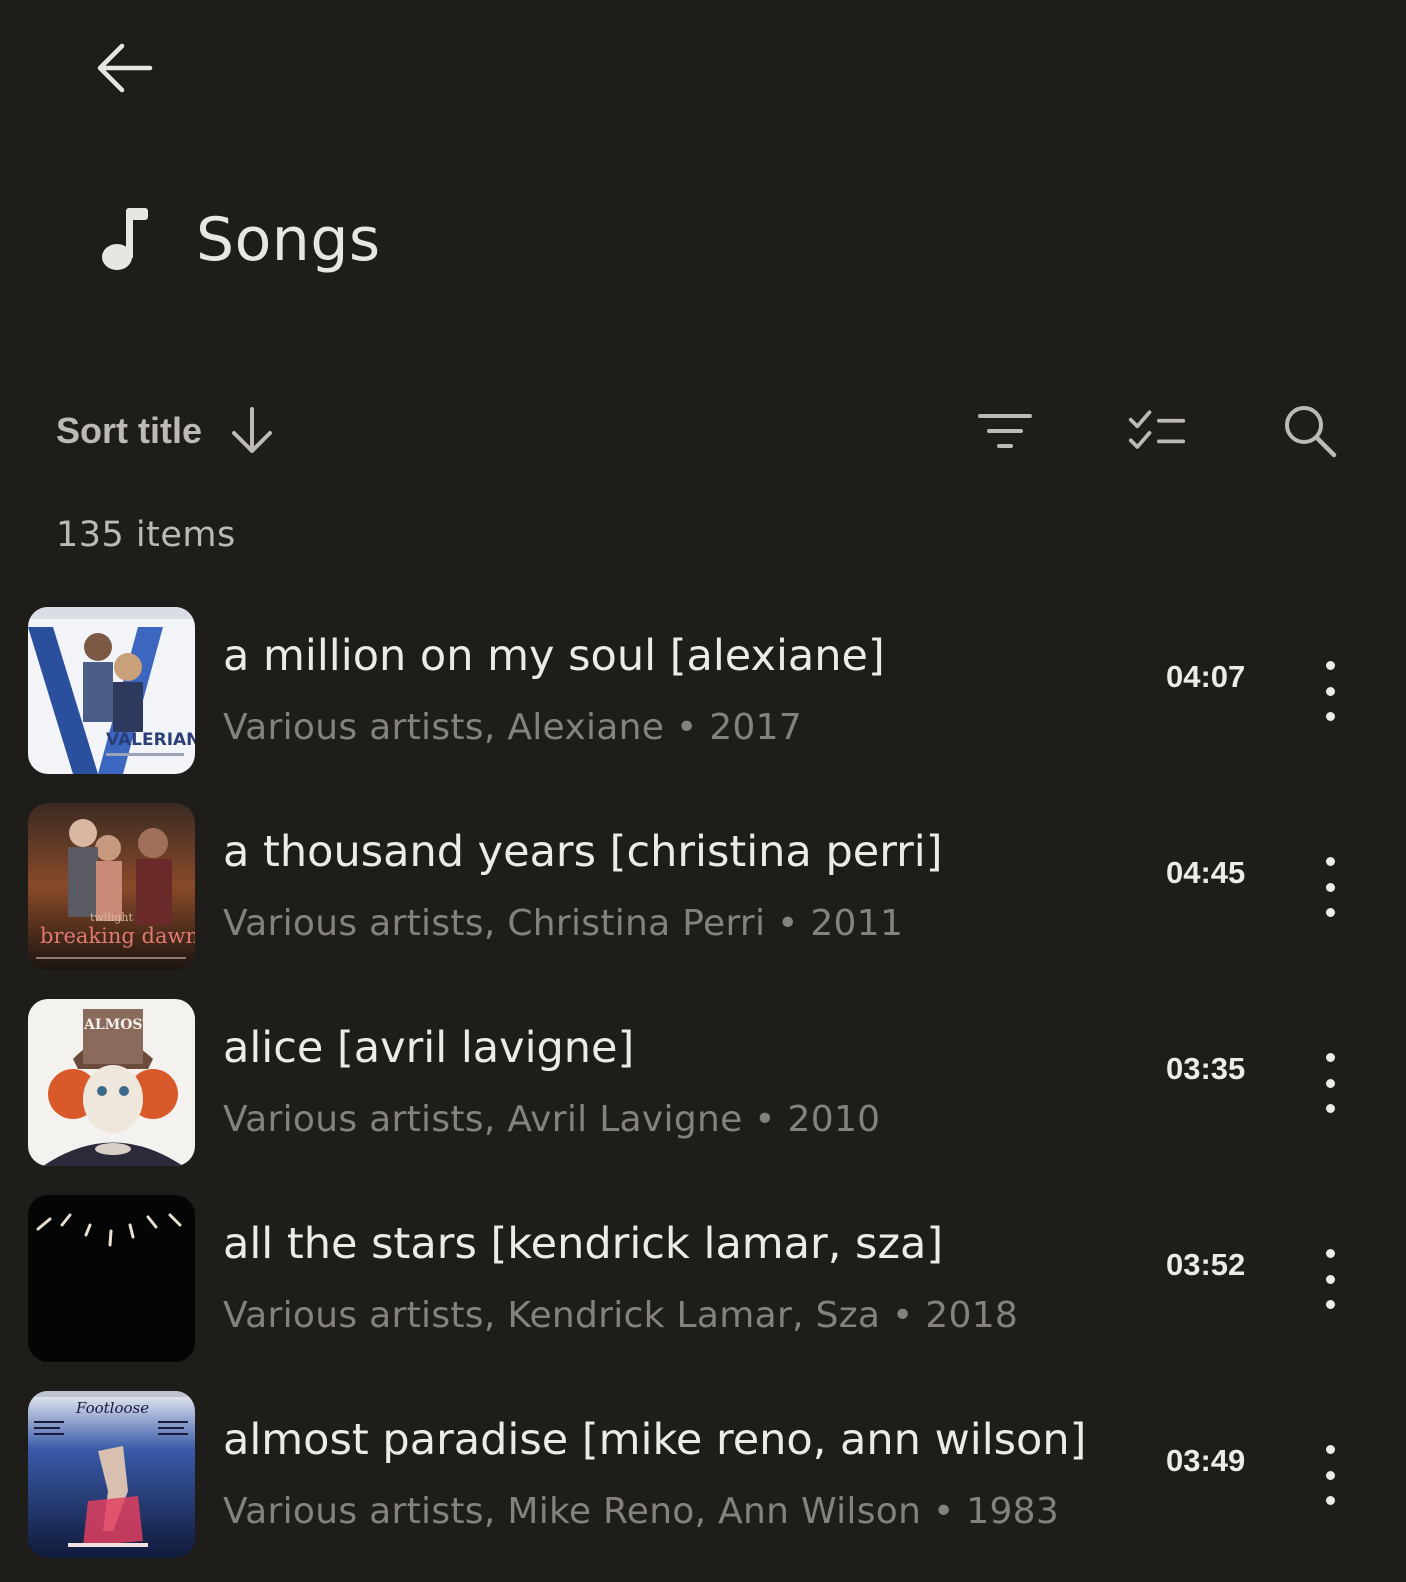 Image resolution: width=1406 pixels, height=1582 pixels. I want to click on song-title: alice [avril lavigne], so click(429, 1048).